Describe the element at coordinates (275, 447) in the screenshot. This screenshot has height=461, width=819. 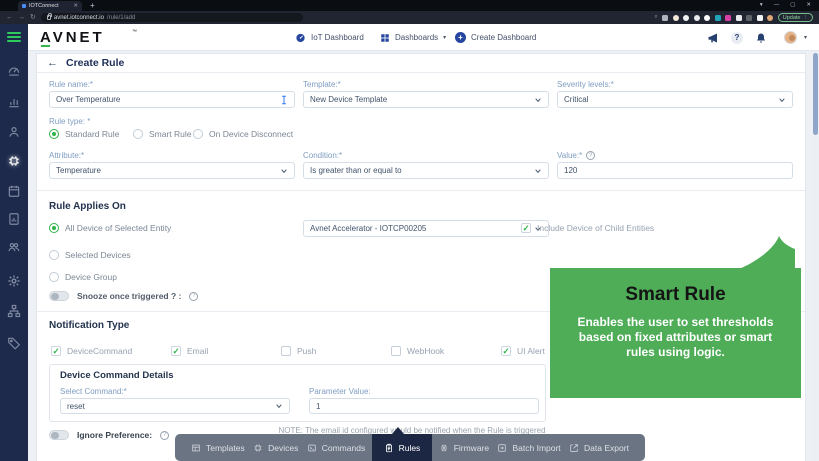
I see `toolbar-tab-devices: Devices` at that location.